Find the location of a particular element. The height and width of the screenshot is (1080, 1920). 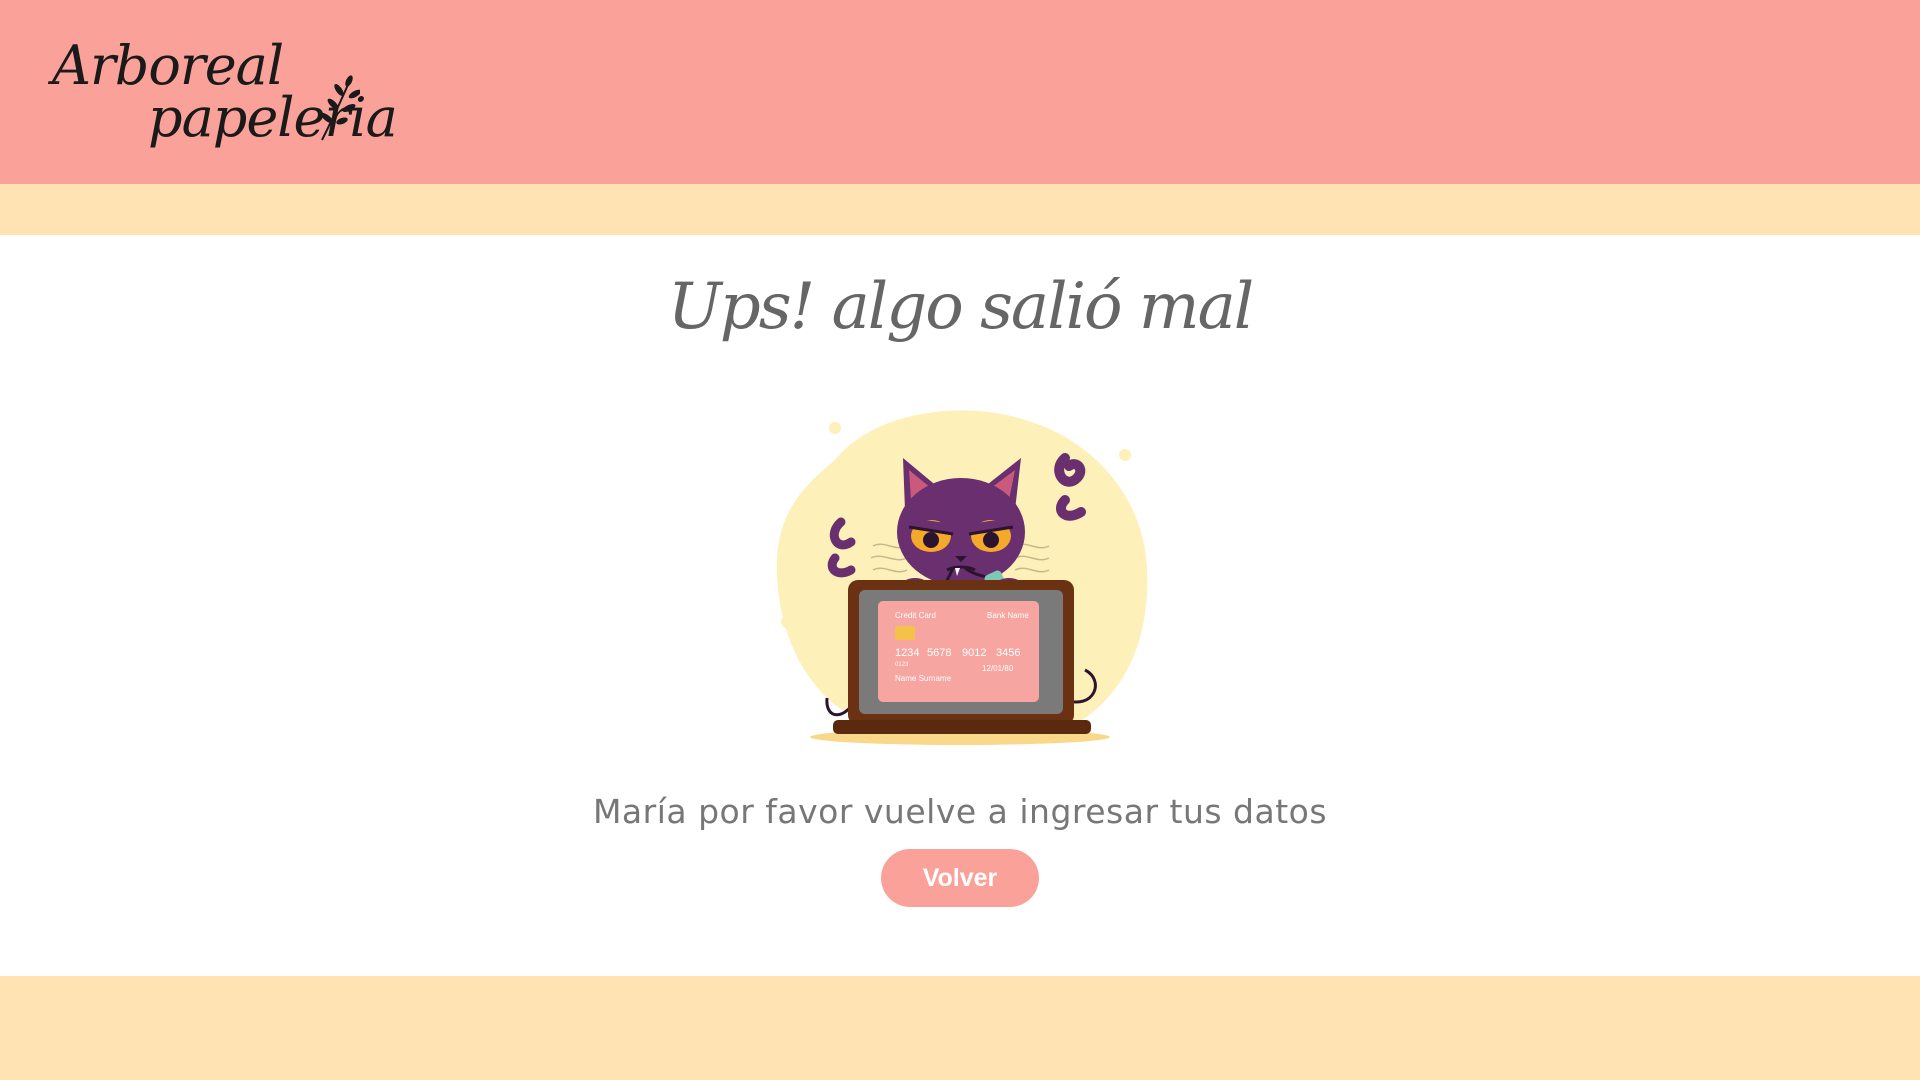

card-number-group-1: 1234 is located at coordinates (907, 653).